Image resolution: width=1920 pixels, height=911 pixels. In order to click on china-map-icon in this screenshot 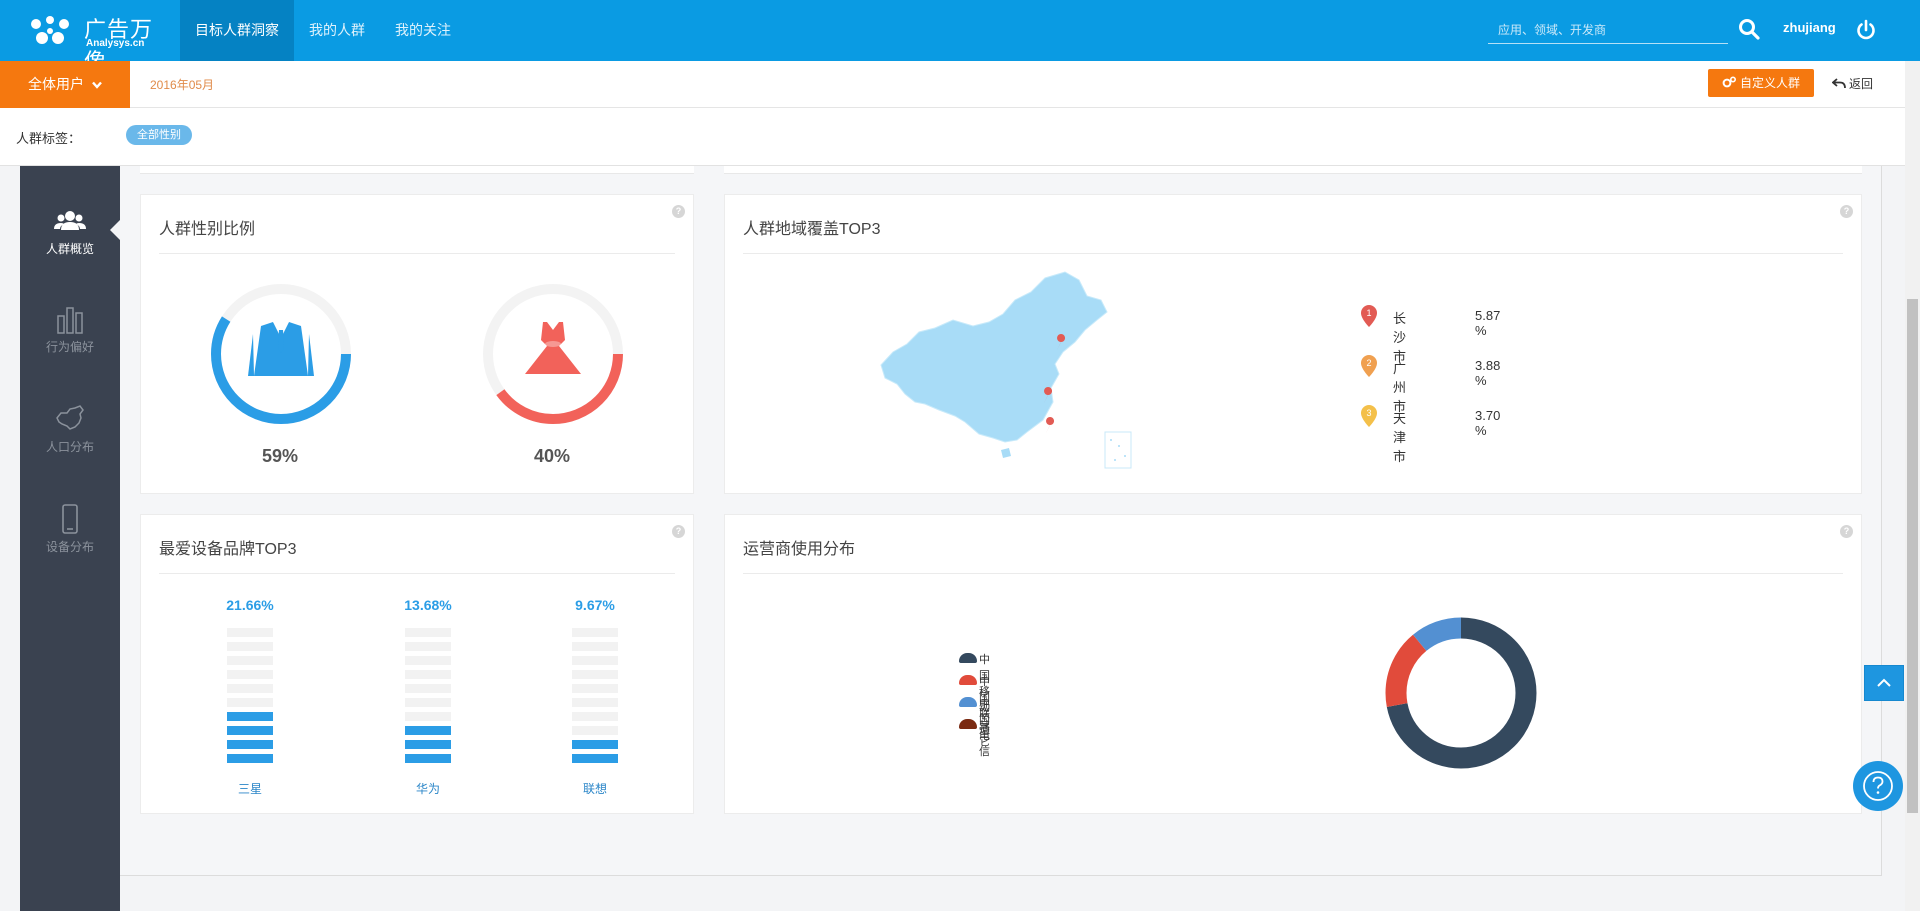, I will do `click(70, 417)`.